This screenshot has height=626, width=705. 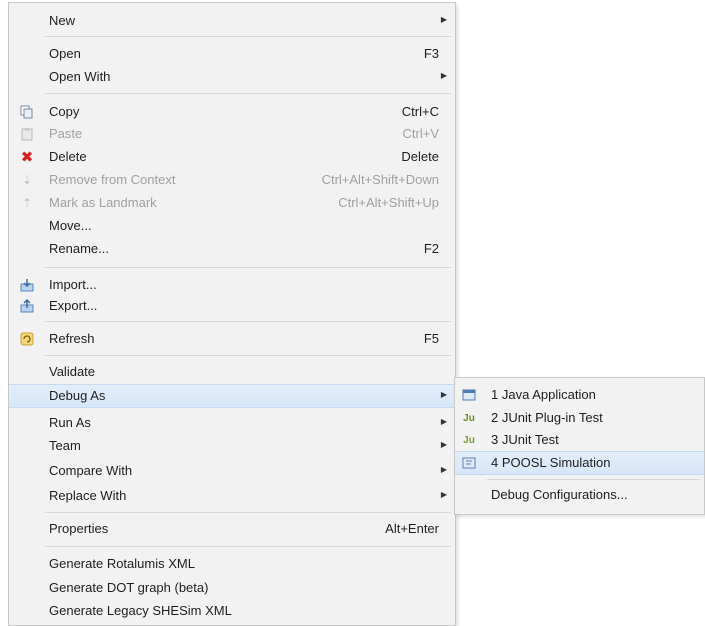 I want to click on menu-item-label: Generate DOT graph (beta), so click(x=129, y=587).